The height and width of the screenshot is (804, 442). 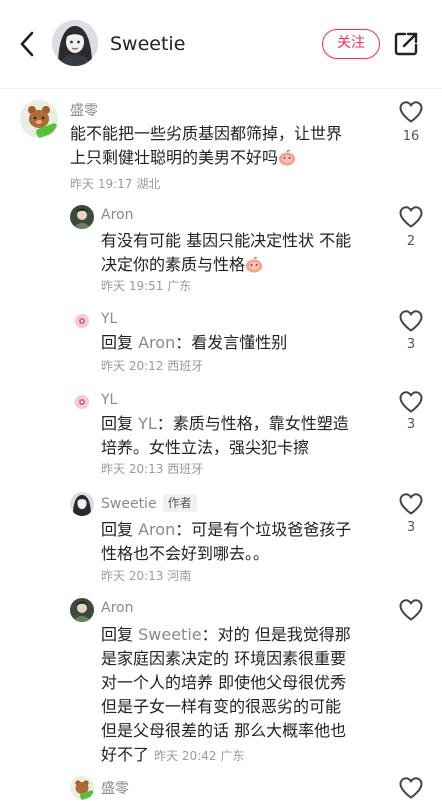 I want to click on chevron-left-icon, so click(x=27, y=44).